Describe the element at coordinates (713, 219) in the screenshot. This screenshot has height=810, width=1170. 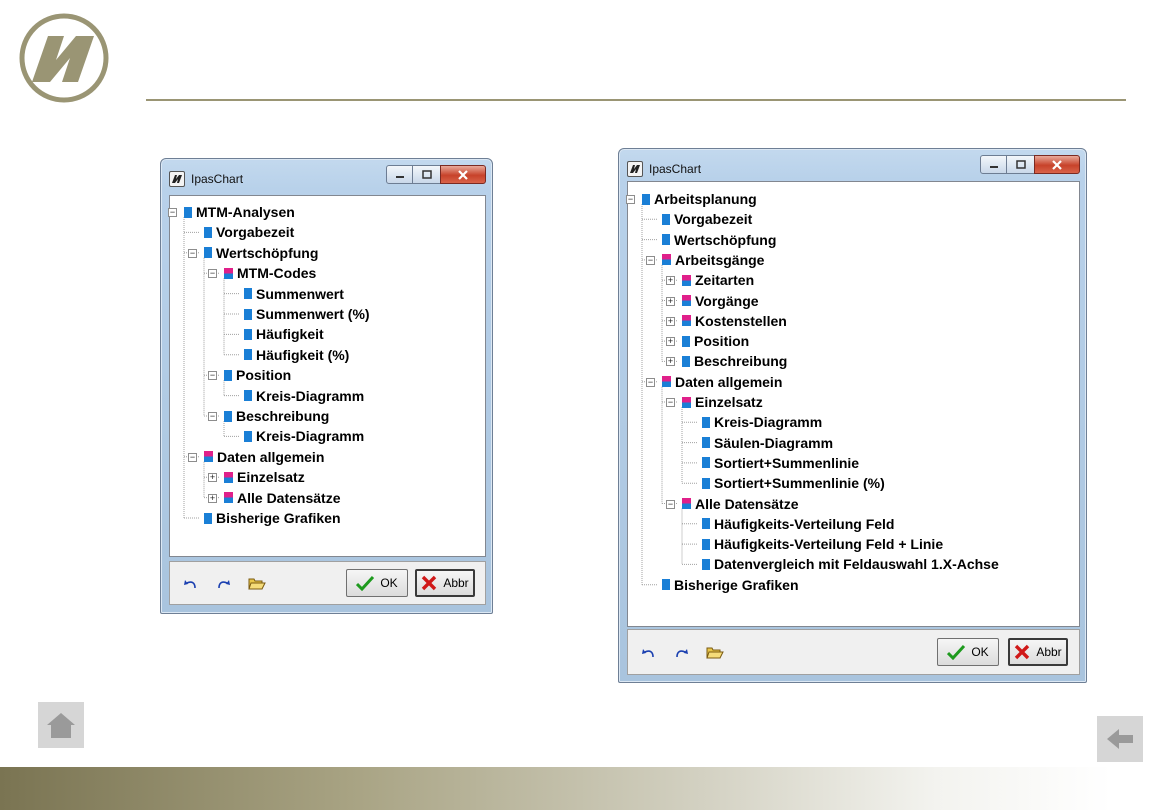
I see `tree-item-label: Vorgabezeit` at that location.